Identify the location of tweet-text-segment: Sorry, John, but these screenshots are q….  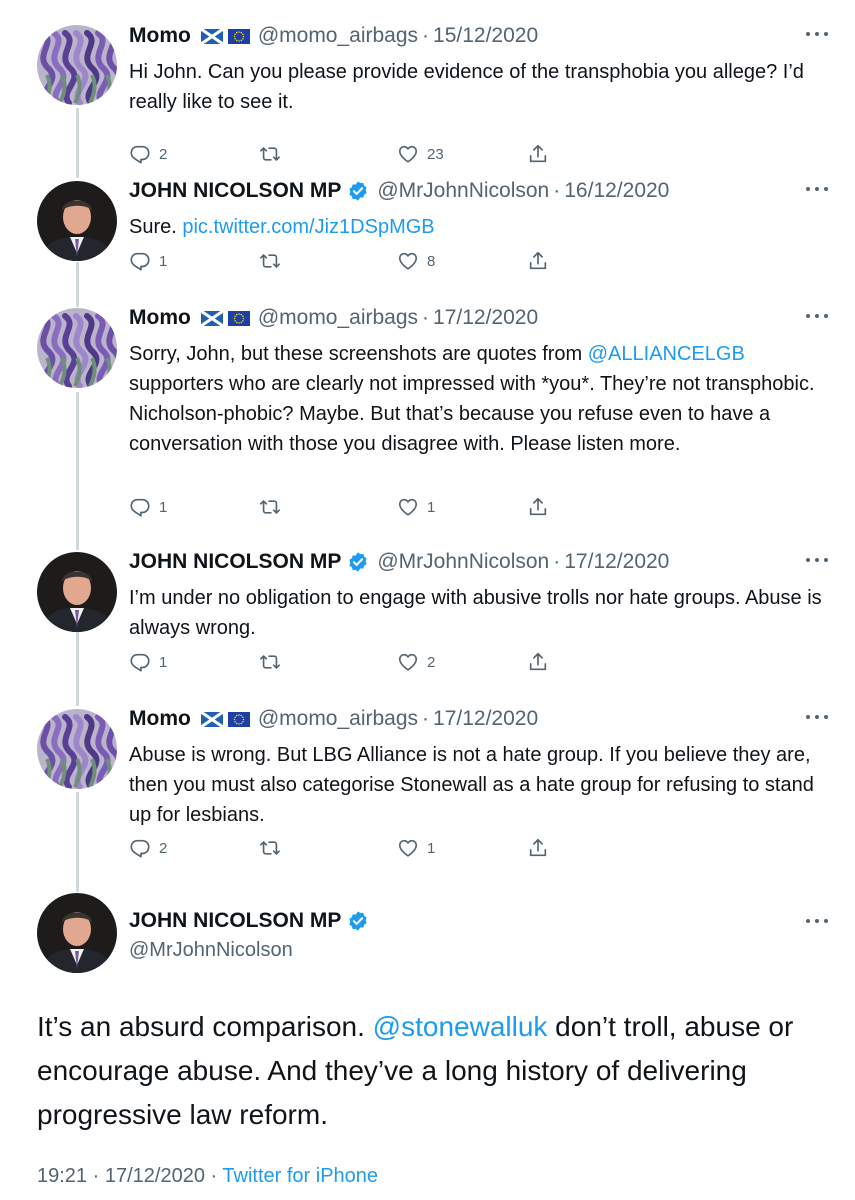
(358, 354).